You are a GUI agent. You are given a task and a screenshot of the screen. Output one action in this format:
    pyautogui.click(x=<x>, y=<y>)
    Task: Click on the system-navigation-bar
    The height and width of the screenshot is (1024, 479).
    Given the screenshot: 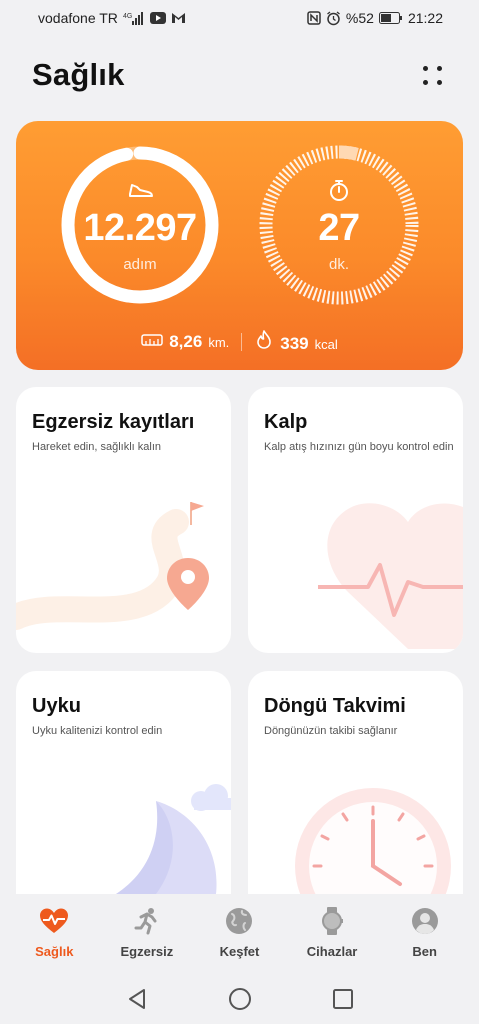 What is the action you would take?
    pyautogui.click(x=239, y=999)
    